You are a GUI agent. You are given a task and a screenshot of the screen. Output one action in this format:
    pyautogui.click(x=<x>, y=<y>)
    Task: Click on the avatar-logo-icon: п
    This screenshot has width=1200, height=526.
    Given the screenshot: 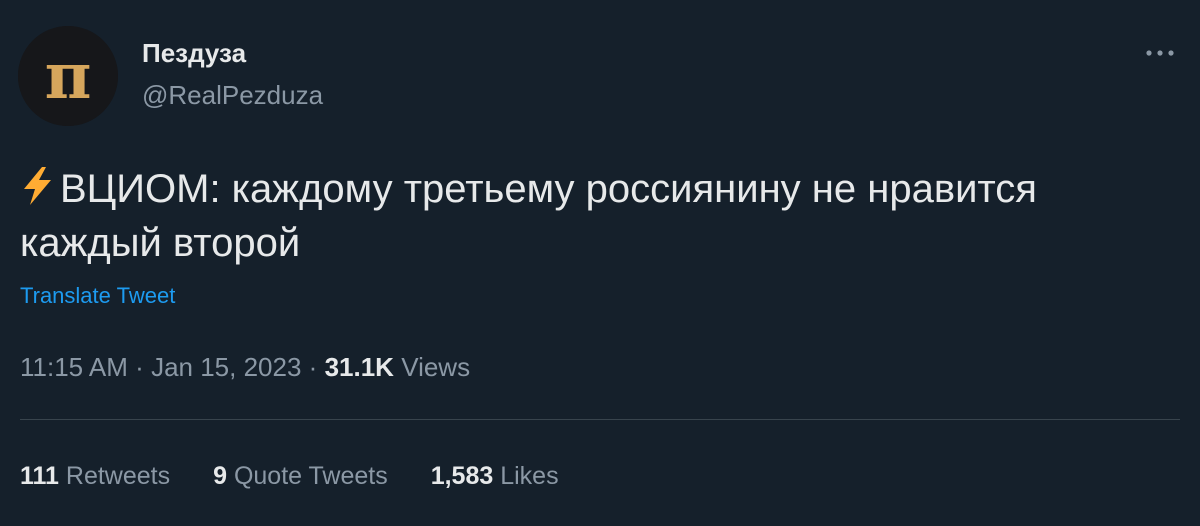 What is the action you would take?
    pyautogui.click(x=68, y=76)
    